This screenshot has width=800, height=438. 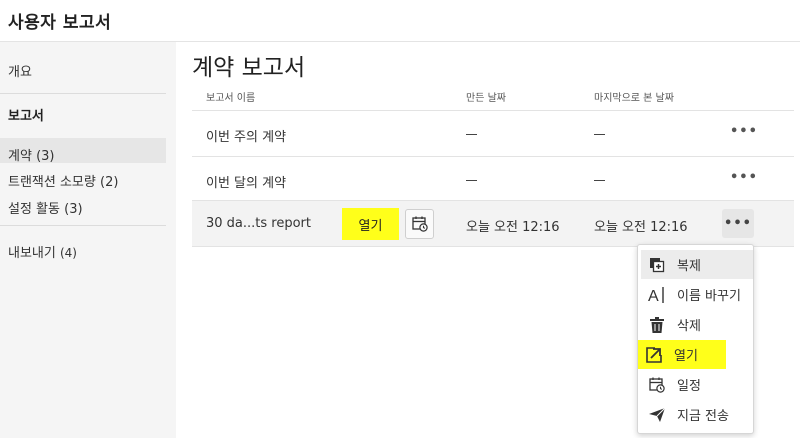 I want to click on open-icon, so click(x=654, y=354).